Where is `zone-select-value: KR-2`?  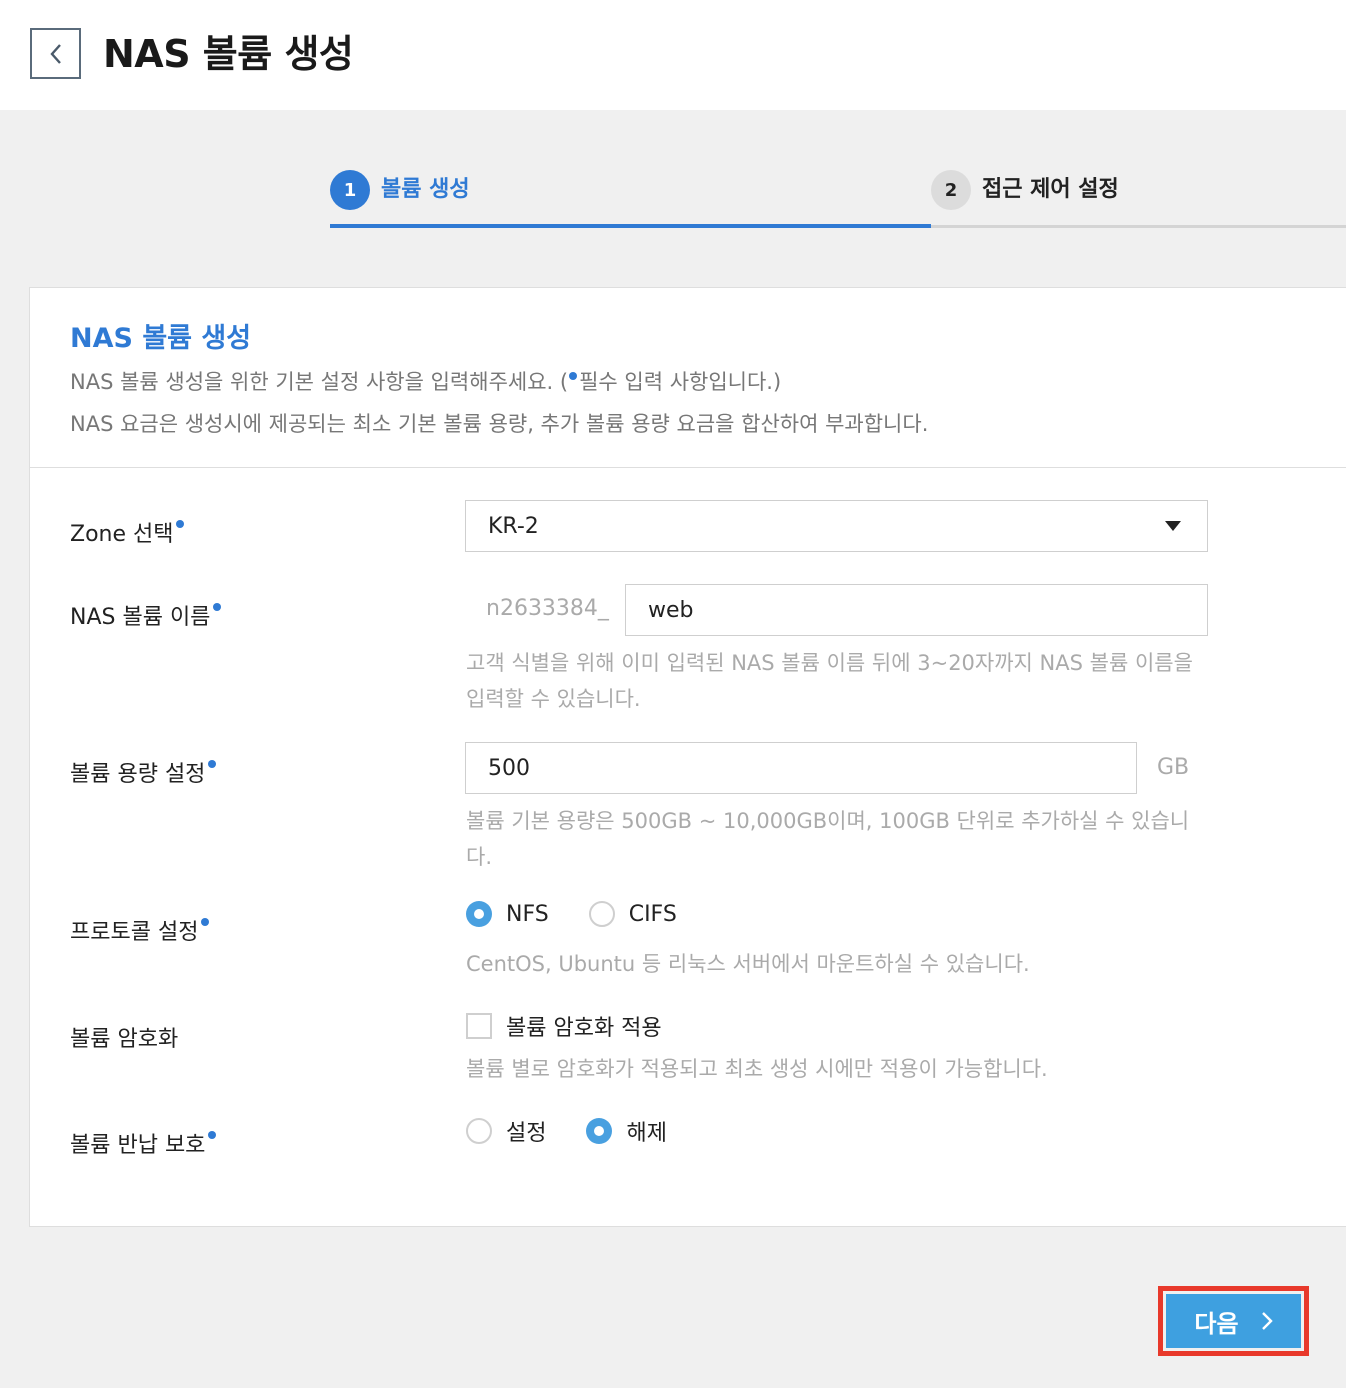 zone-select-value: KR-2 is located at coordinates (513, 526).